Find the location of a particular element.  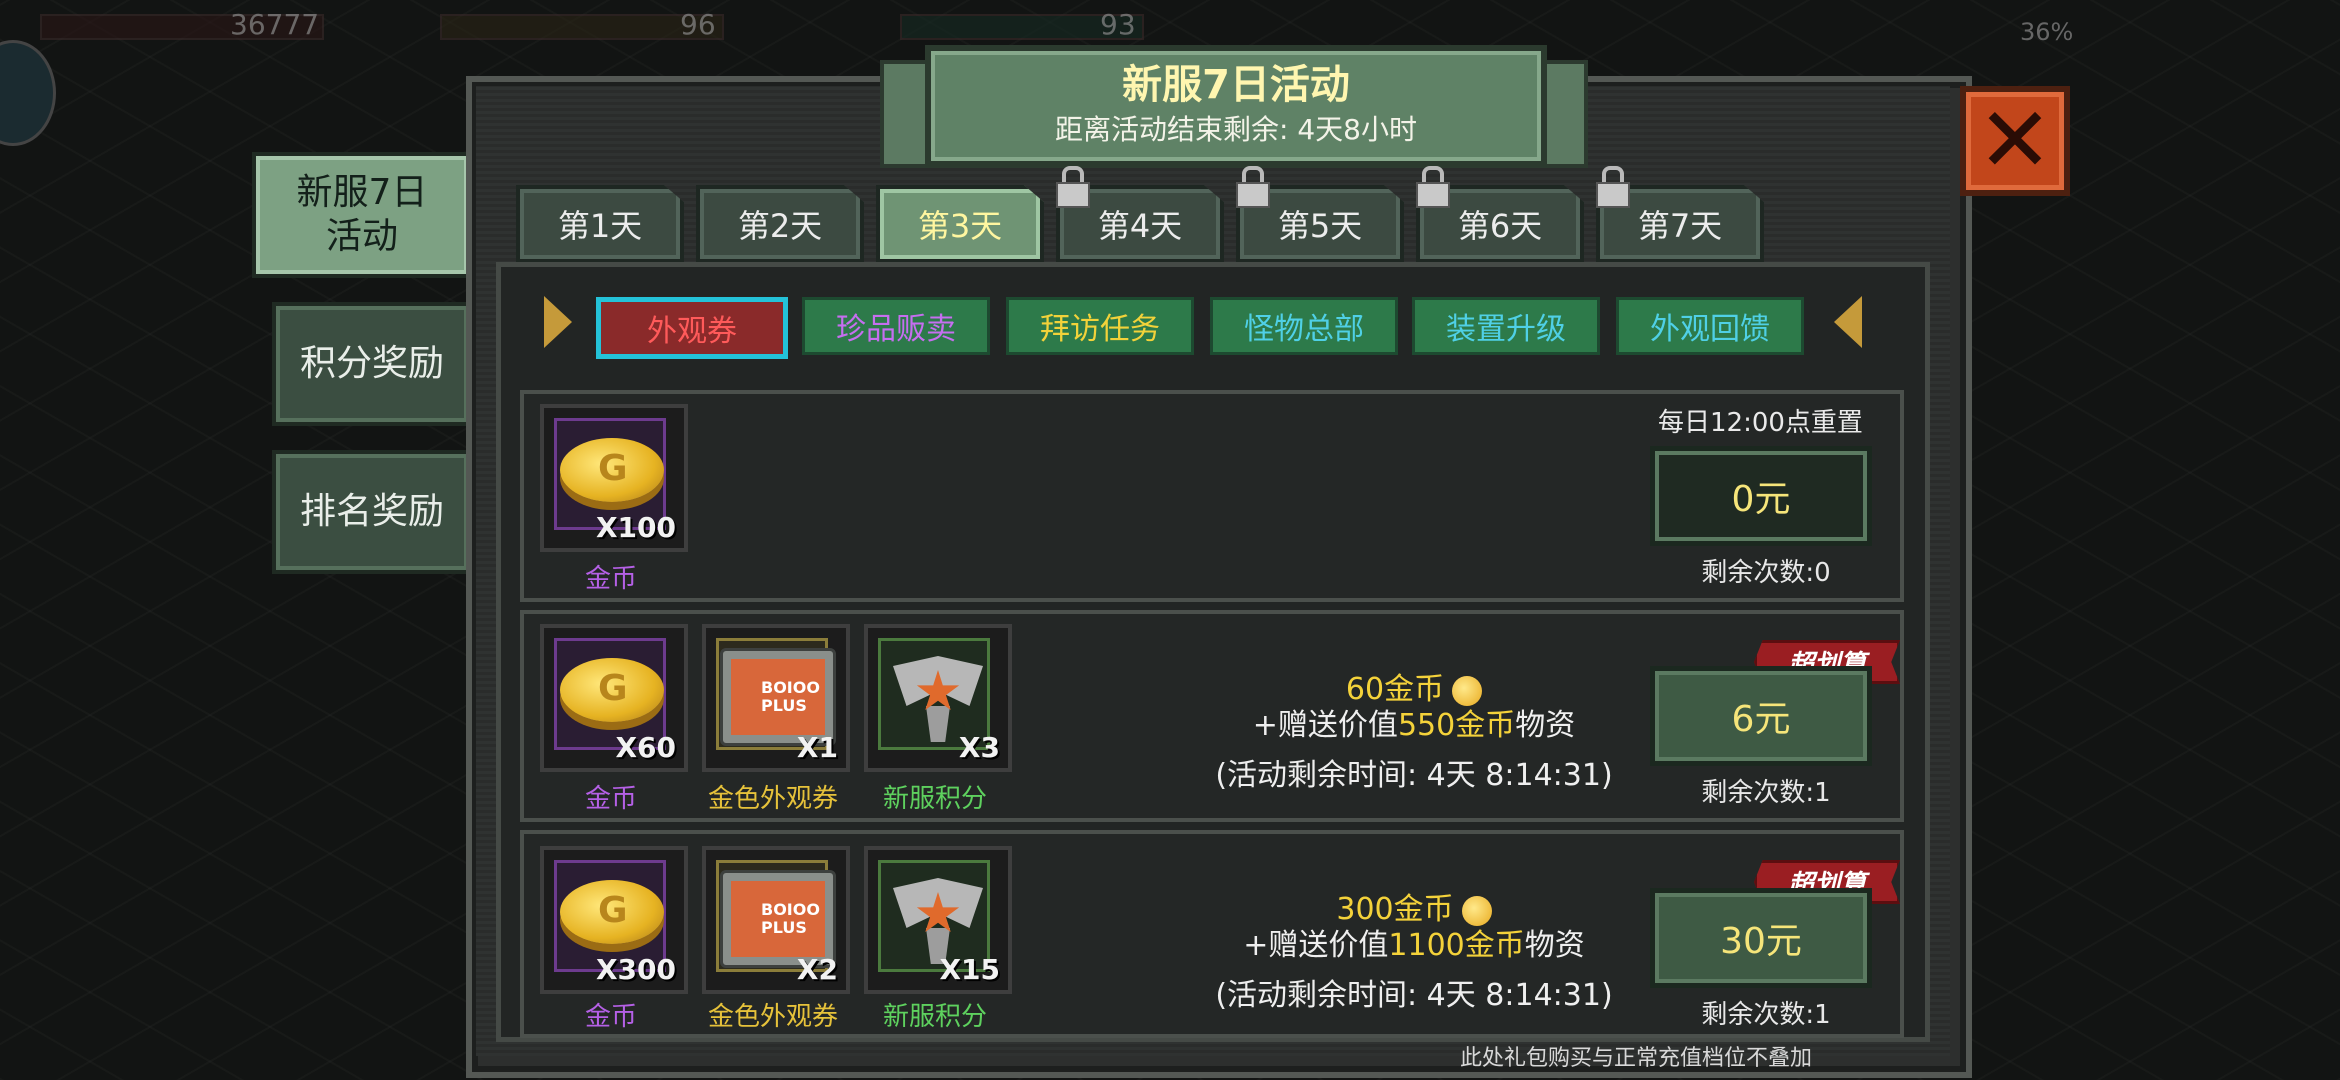

item-slot-gold-coin: X100 is located at coordinates (614, 478).